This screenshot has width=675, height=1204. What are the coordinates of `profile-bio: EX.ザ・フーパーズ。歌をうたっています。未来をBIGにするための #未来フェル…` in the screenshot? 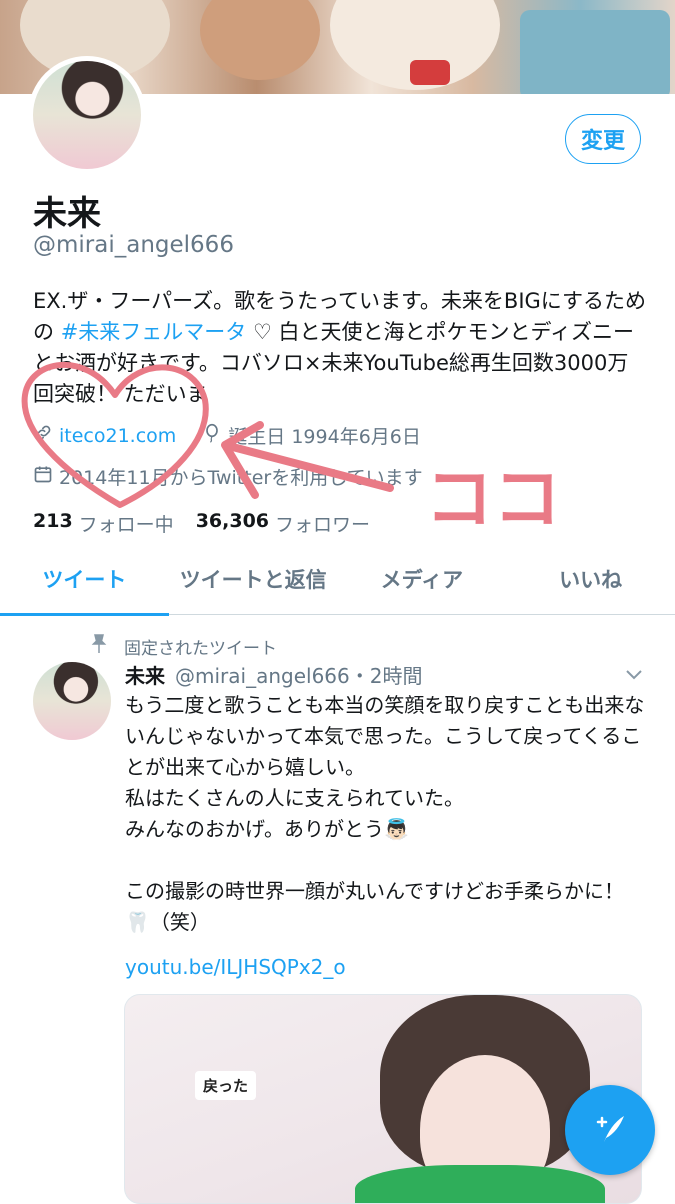 It's located at (340, 348).